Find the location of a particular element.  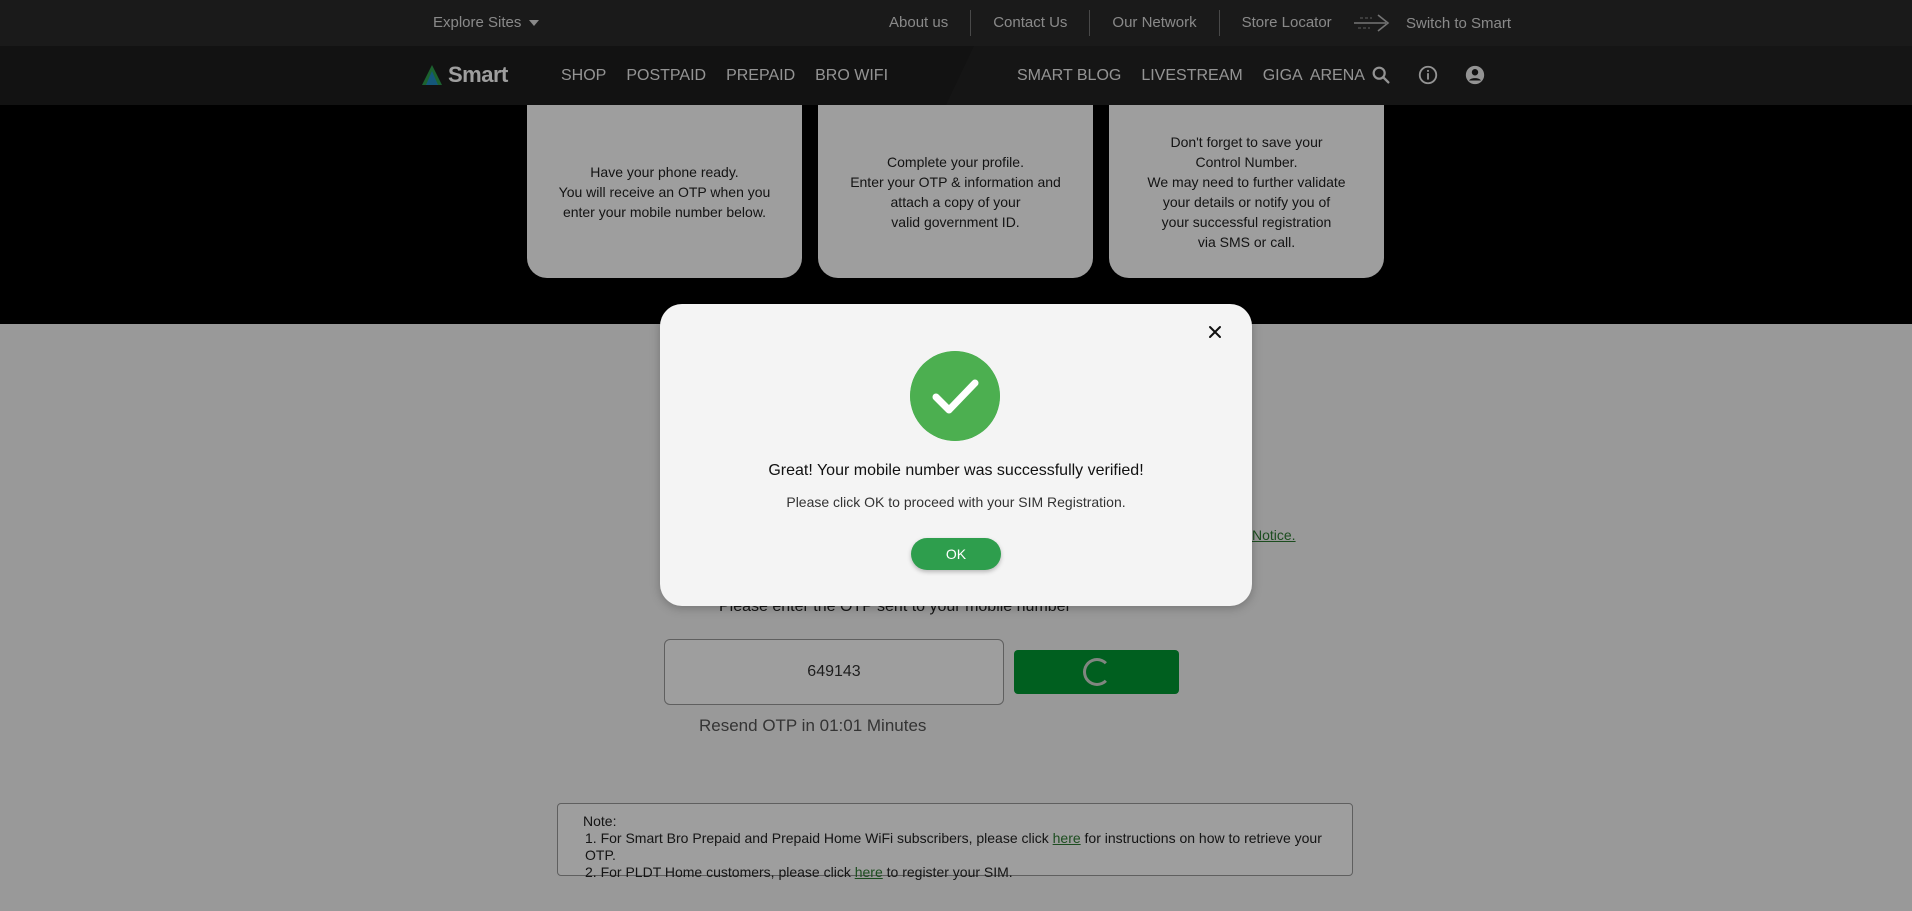

ok-button: OK is located at coordinates (956, 554).